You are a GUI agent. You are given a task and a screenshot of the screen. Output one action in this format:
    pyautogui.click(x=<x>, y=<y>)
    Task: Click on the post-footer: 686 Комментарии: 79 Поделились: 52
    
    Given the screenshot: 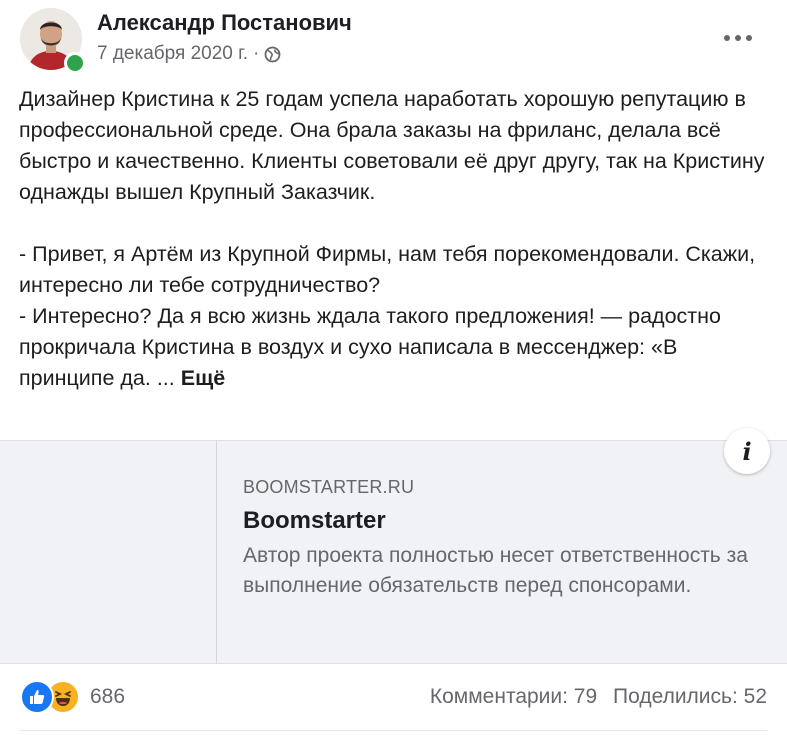 What is the action you would take?
    pyautogui.click(x=393, y=697)
    